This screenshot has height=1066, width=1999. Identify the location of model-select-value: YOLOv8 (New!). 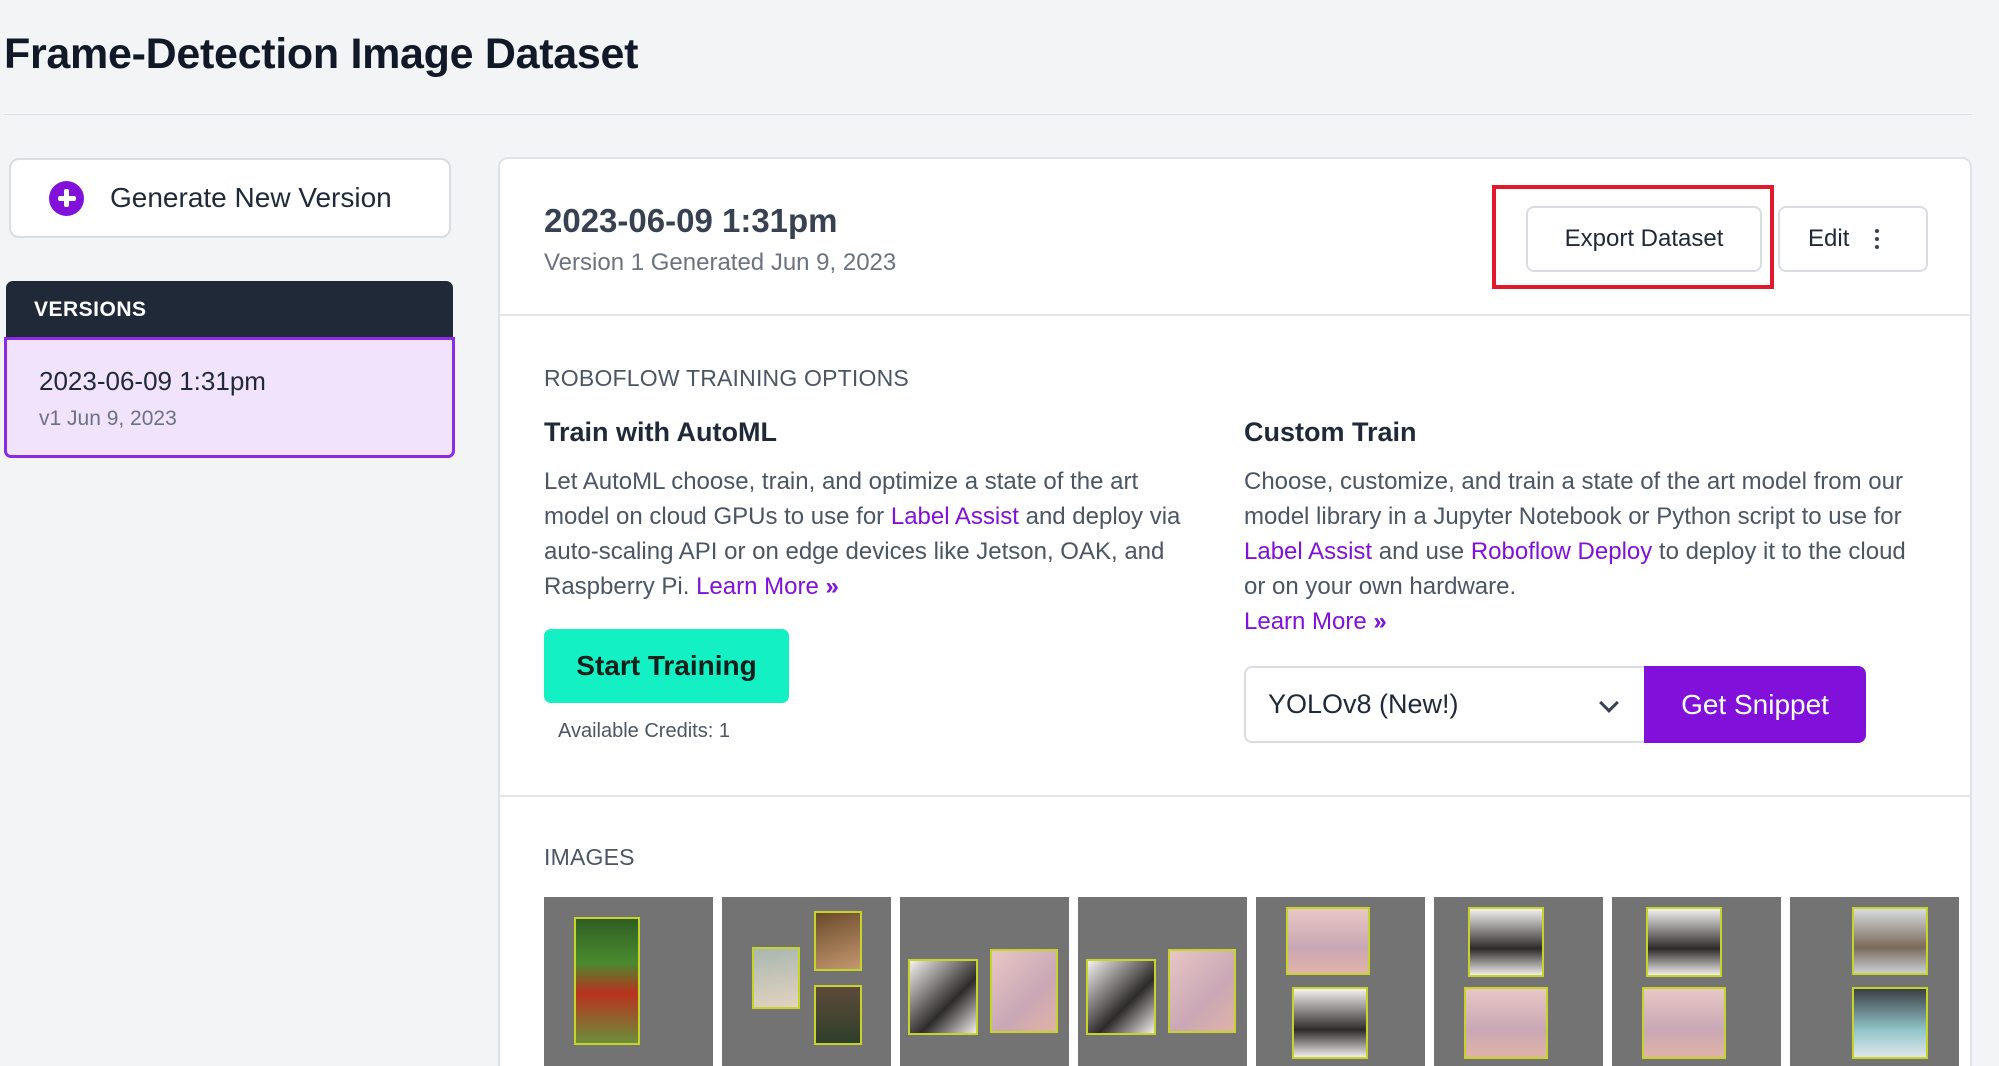
(1363, 704).